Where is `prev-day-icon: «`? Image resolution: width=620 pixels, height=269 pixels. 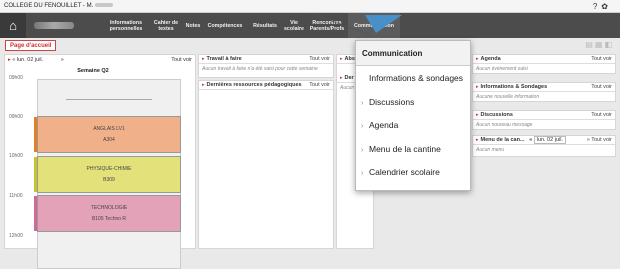 prev-day-icon: « is located at coordinates (13, 60).